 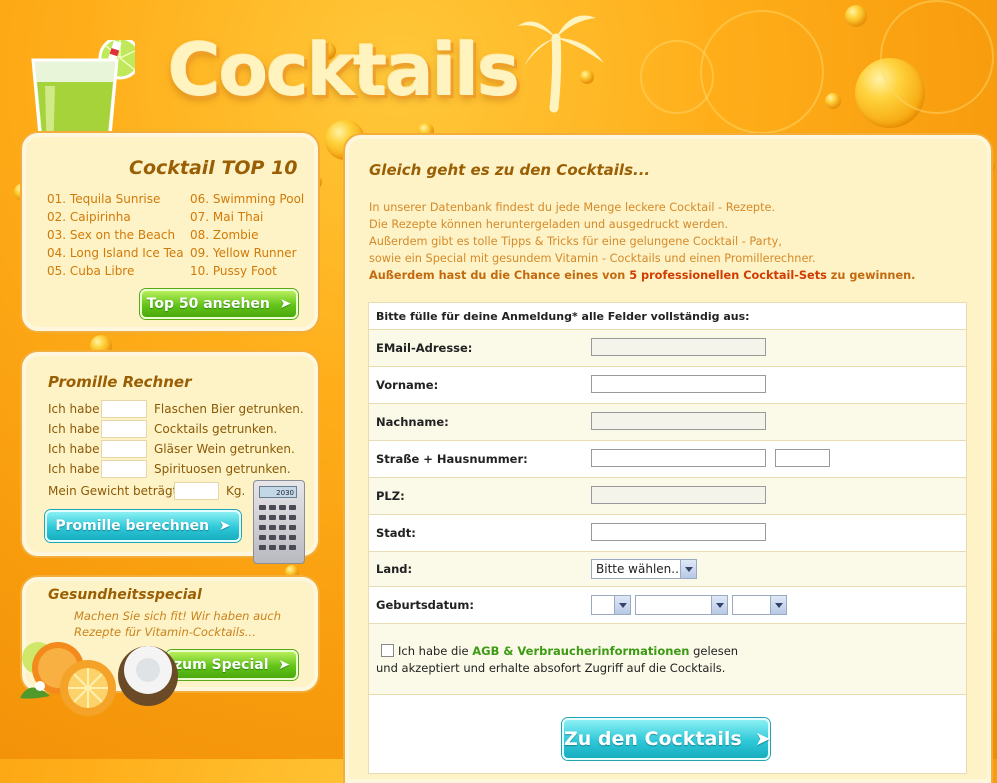 What do you see at coordinates (115, 217) in the screenshot?
I see `top10-item: 02. Caipirinha` at bounding box center [115, 217].